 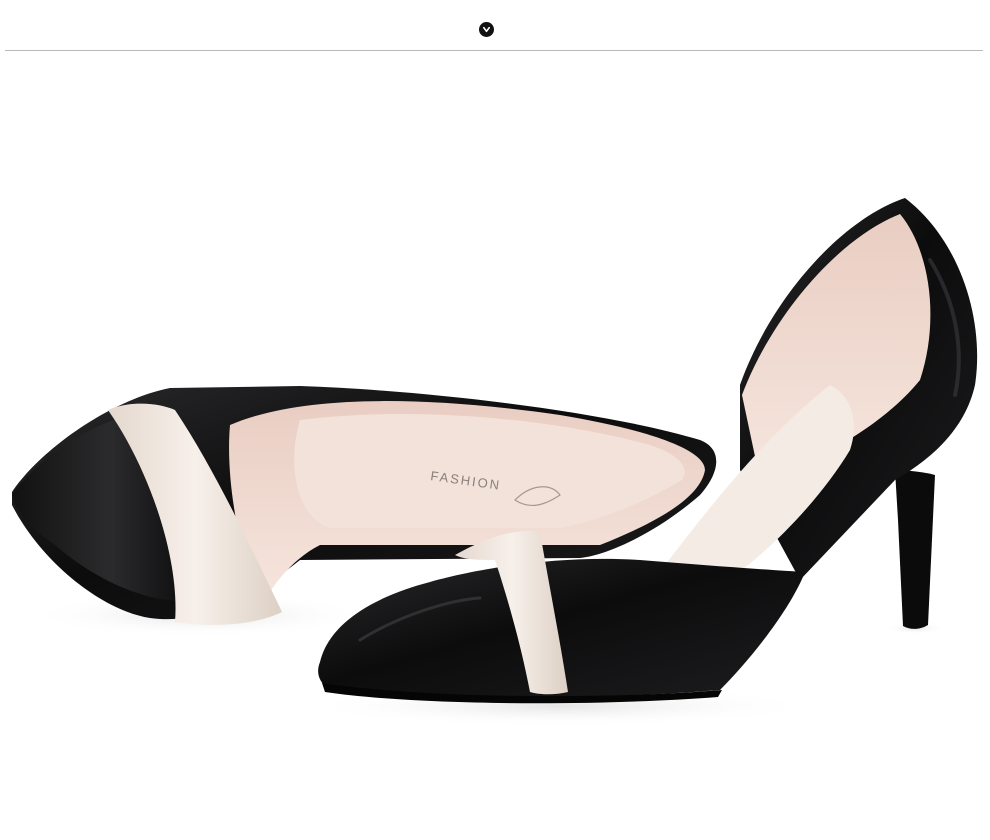 I want to click on chevron-glyph, so click(x=486, y=29).